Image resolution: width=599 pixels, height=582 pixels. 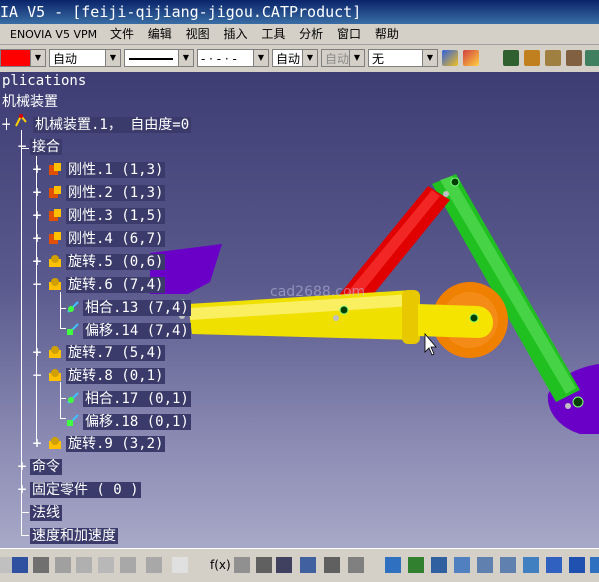 What do you see at coordinates (85, 490) in the screenshot?
I see `tree-fixed-part: 固定零件 ( 0 )` at bounding box center [85, 490].